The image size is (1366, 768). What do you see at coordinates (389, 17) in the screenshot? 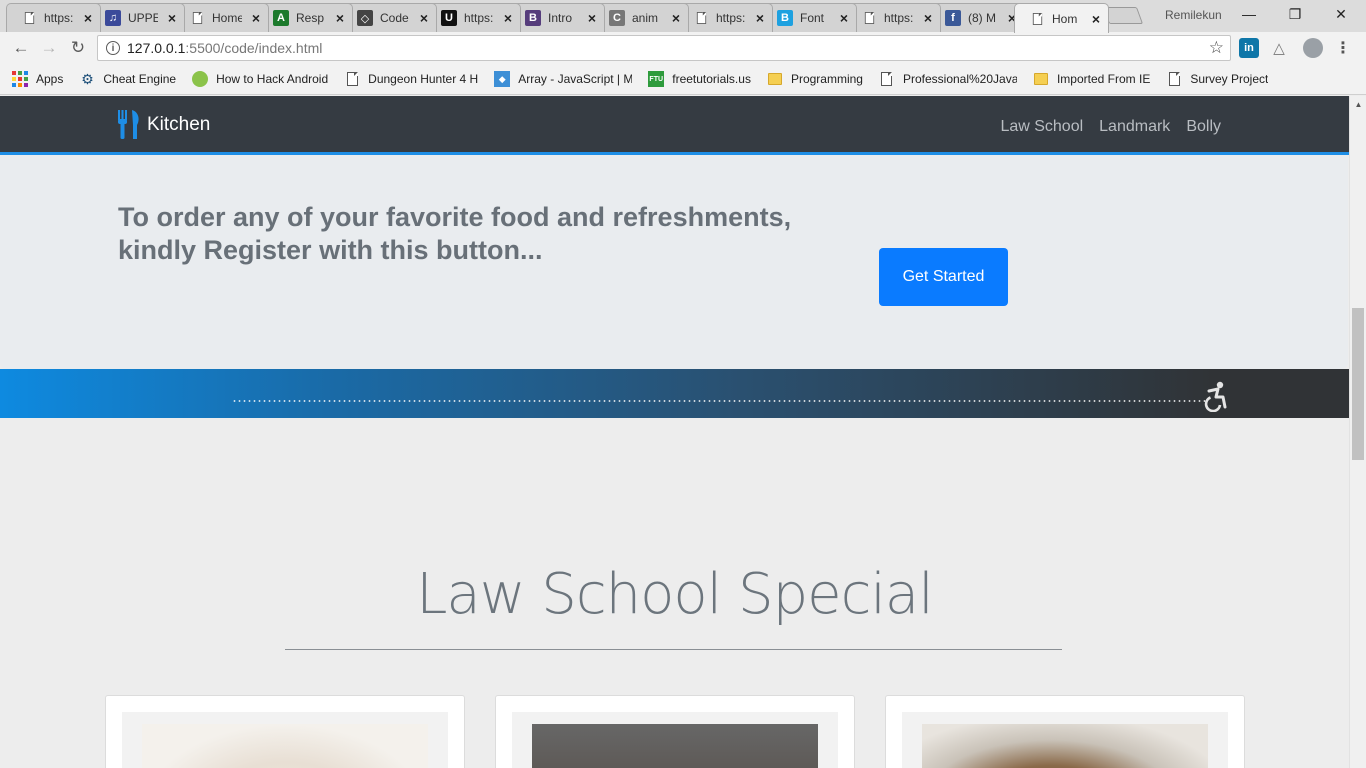
I see `browser-tab: ◇ Code ×` at bounding box center [389, 17].